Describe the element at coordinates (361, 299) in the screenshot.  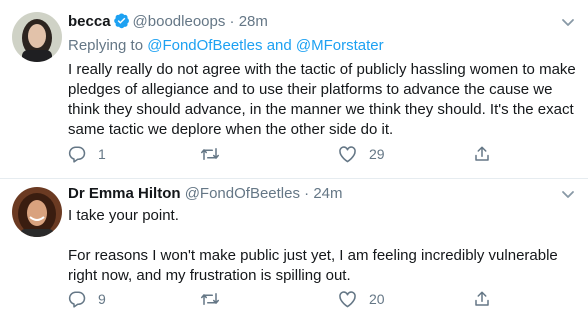
I see `like-button: 20` at that location.